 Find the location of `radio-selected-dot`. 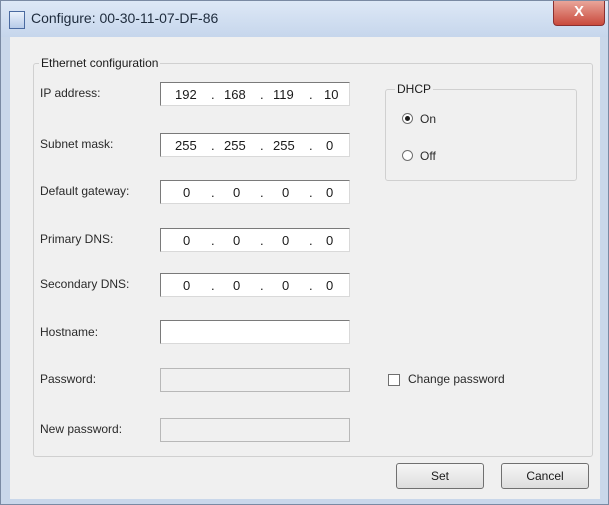

radio-selected-dot is located at coordinates (407, 118).